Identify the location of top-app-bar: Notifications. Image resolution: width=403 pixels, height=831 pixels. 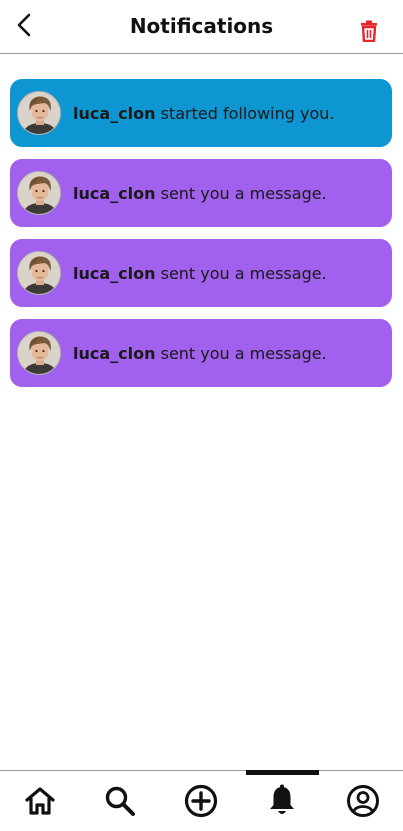
(201, 27).